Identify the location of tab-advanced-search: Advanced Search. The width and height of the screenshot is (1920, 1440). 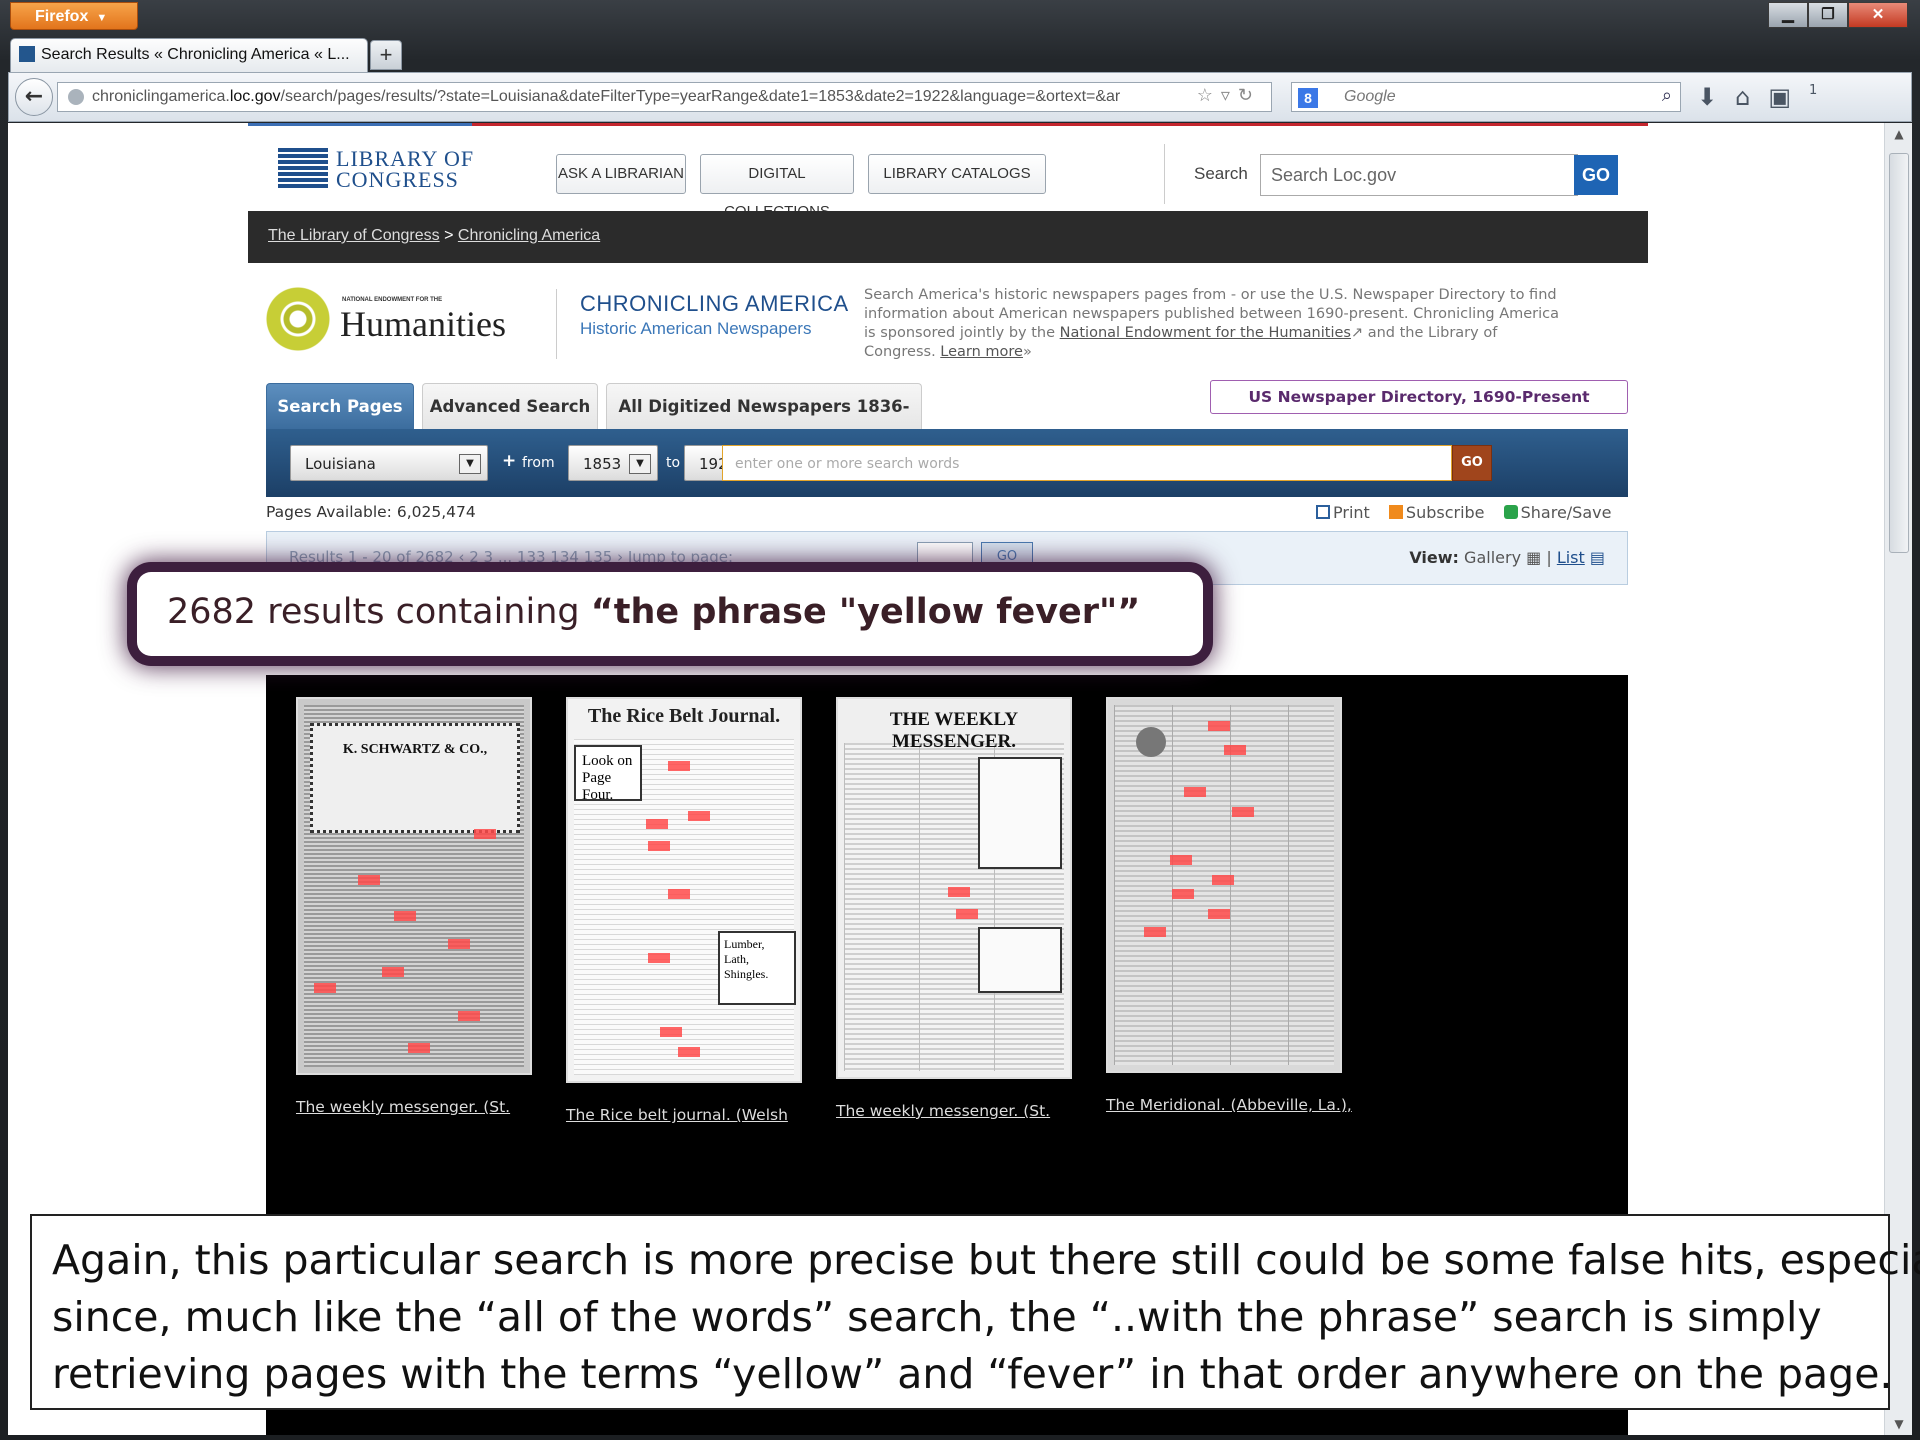
(510, 406).